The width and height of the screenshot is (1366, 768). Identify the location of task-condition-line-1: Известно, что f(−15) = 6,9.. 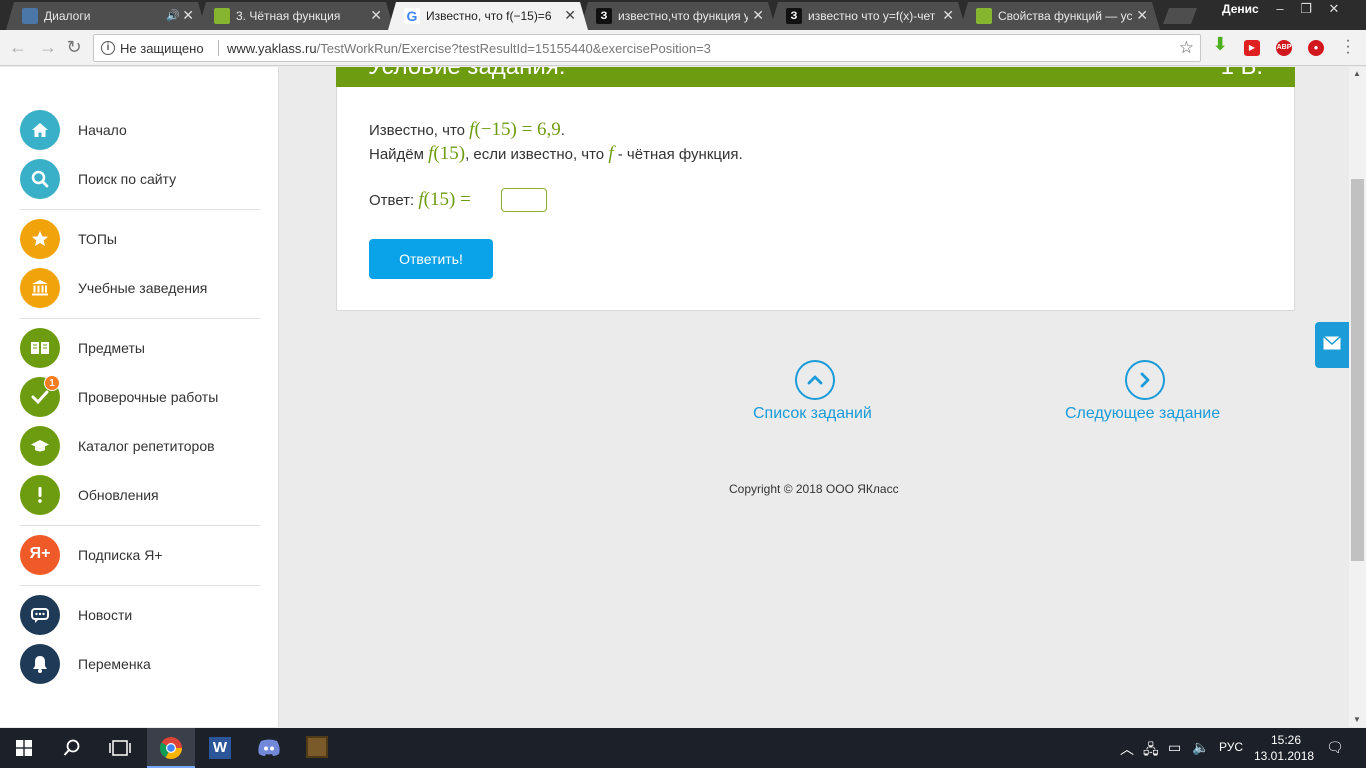
(467, 130).